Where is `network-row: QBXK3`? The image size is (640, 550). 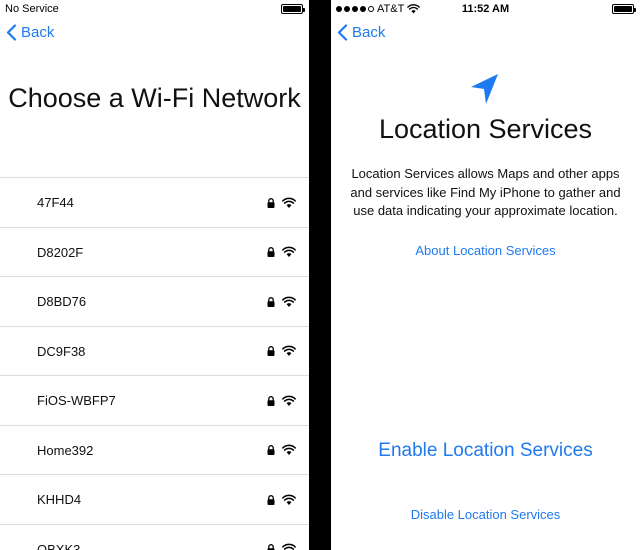 network-row: QBXK3 is located at coordinates (154, 537).